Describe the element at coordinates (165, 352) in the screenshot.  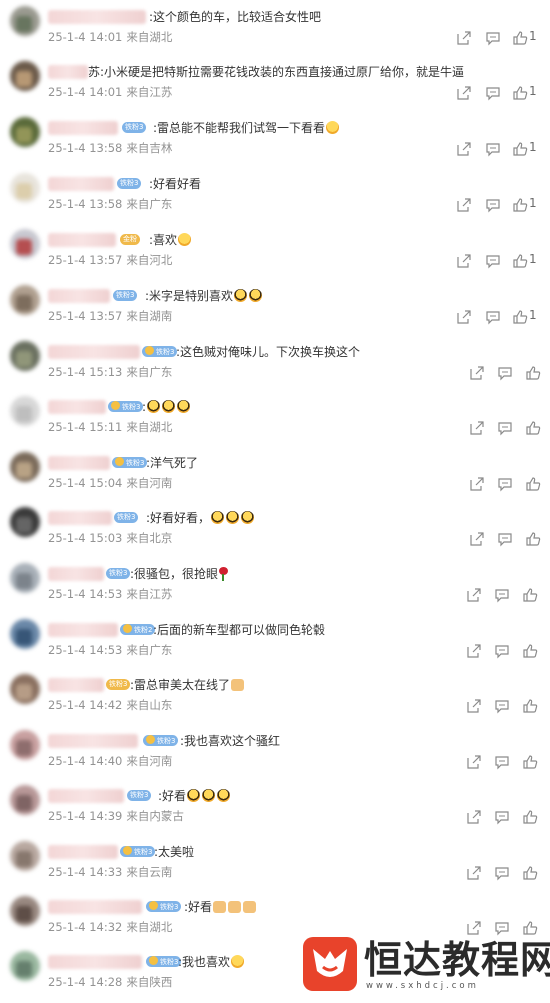
I see `badge-label: 铁粉3` at that location.